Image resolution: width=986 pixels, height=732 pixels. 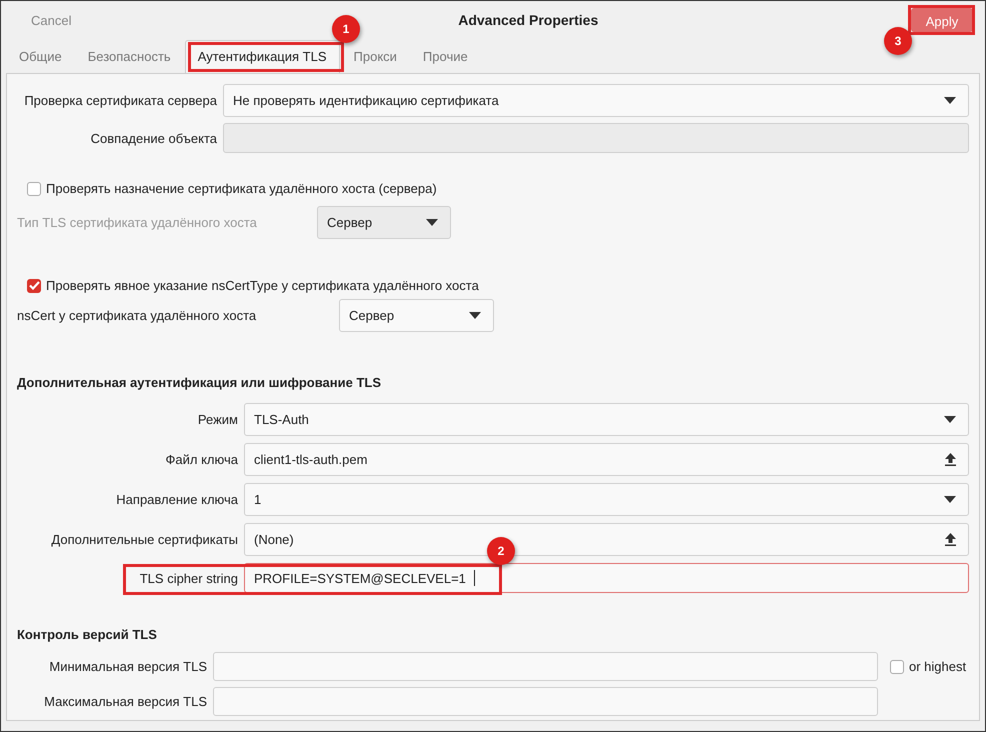 I want to click on field-label: Направление ключа, so click(x=177, y=499).